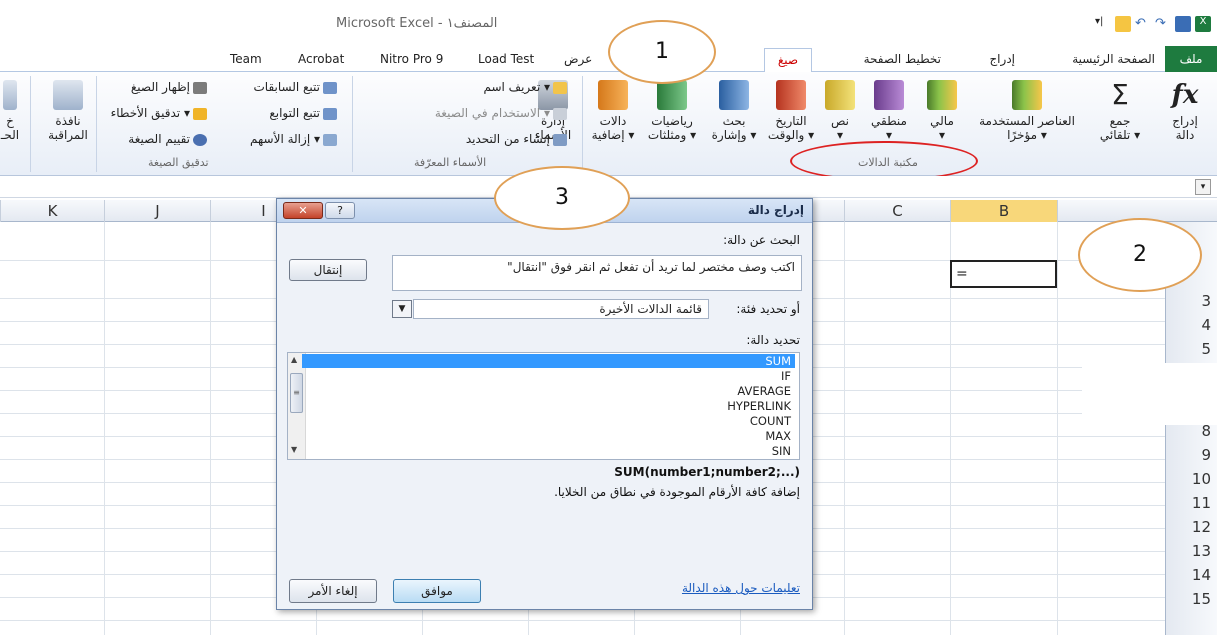 The height and width of the screenshot is (635, 1217). What do you see at coordinates (516, 139) in the screenshot?
I see `create-from-selection-button: إنشاء من التحديد` at bounding box center [516, 139].